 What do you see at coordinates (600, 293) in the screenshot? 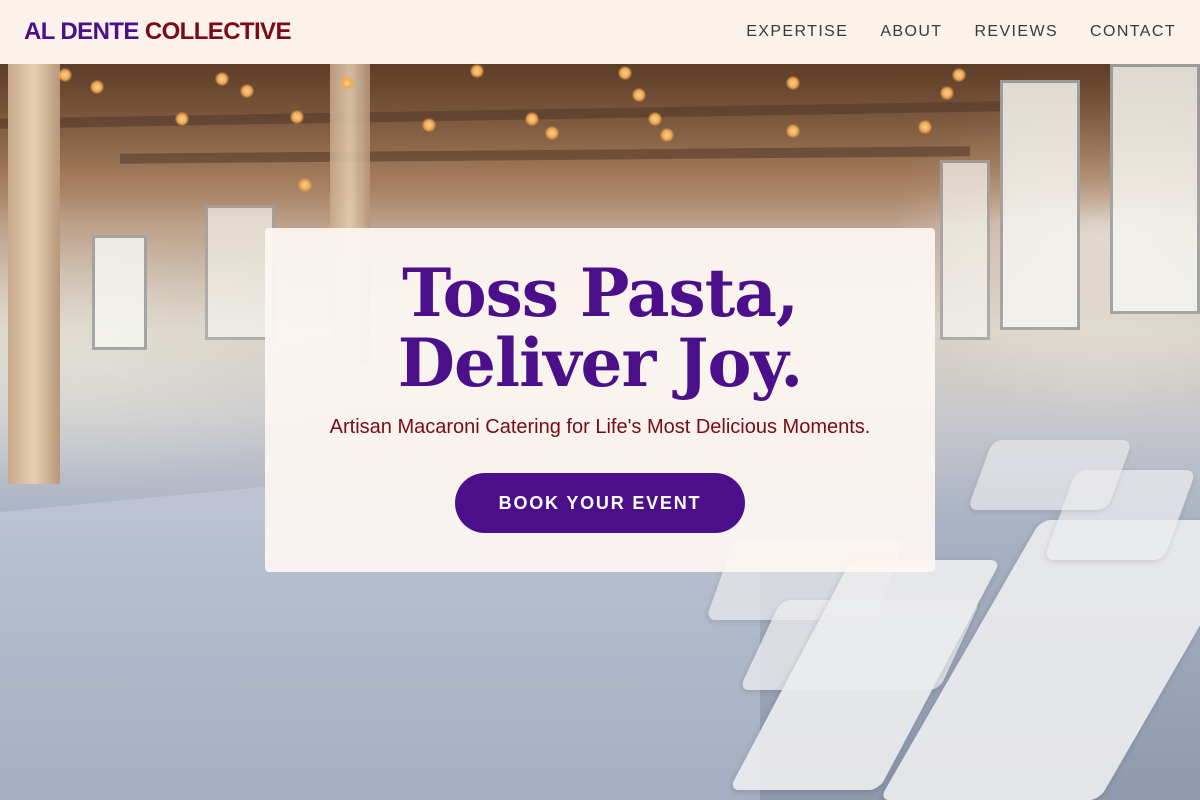
I see `hero-title-line1: Toss Pasta,` at bounding box center [600, 293].